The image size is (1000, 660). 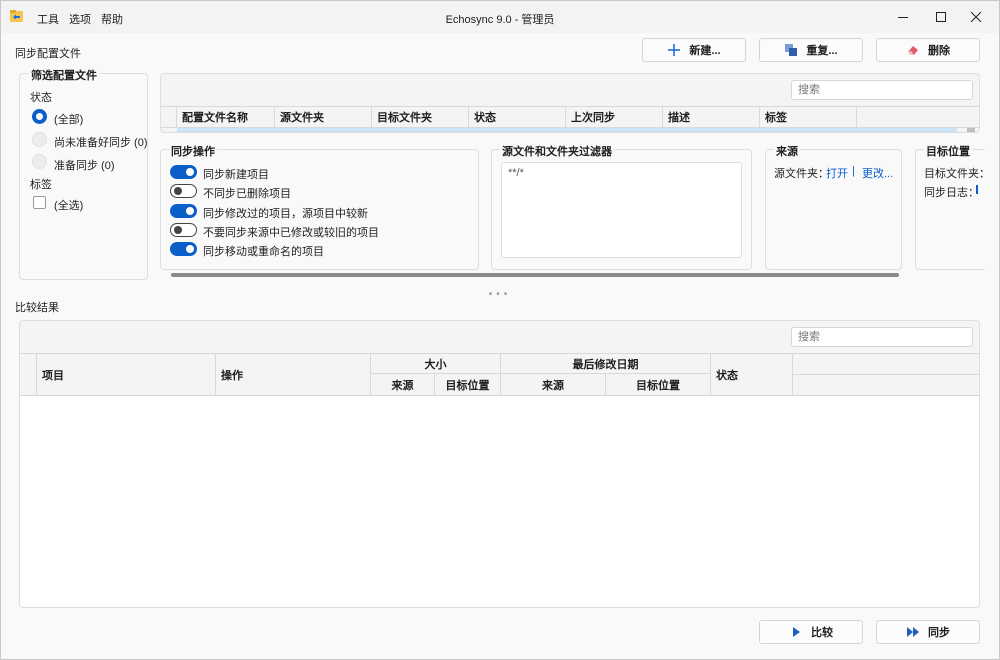 I want to click on col-action: 操作, so click(x=293, y=374).